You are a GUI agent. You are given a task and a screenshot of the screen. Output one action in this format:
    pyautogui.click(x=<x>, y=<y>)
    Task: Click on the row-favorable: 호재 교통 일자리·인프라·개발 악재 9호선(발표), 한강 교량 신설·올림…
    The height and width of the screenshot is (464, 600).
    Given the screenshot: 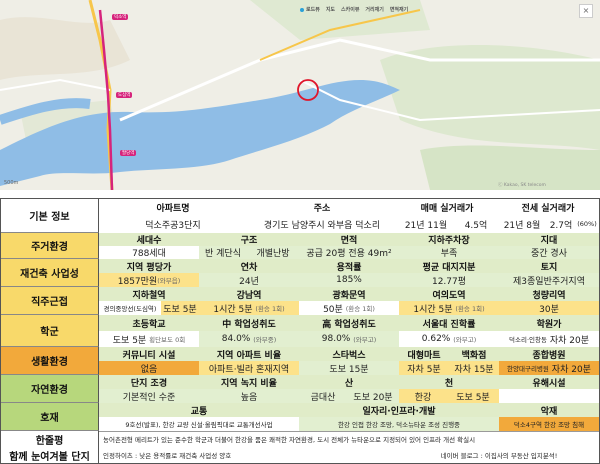 What is the action you would take?
    pyautogui.click(x=300, y=417)
    